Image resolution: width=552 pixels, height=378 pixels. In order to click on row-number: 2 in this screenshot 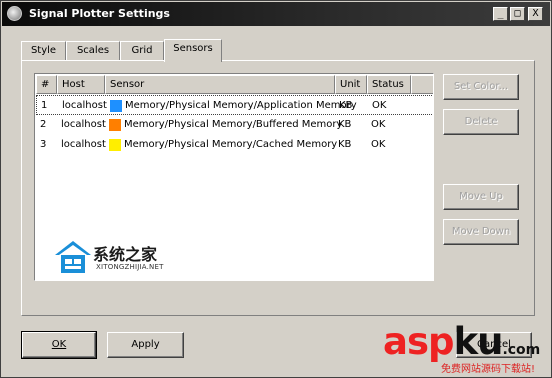, I will do `click(43, 124)`.